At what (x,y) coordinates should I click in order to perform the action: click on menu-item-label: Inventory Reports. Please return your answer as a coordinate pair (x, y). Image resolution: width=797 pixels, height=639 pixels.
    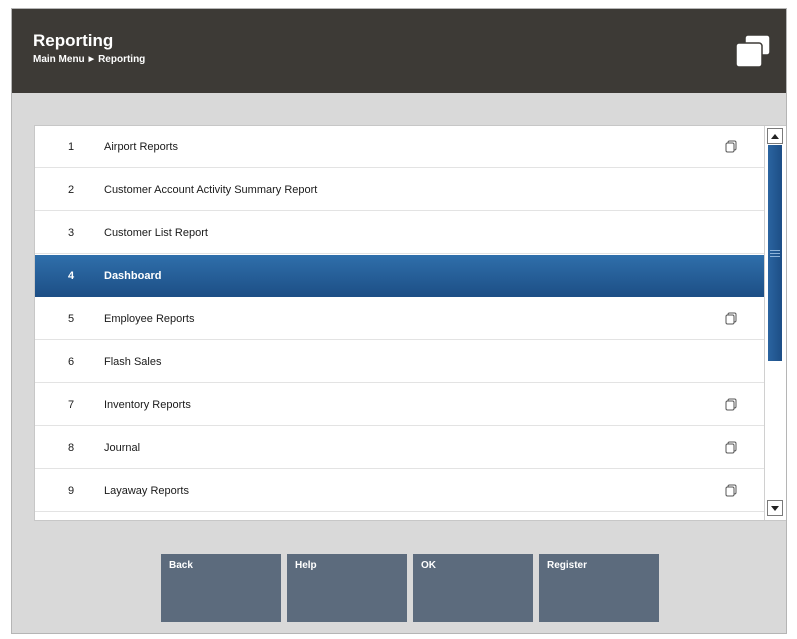
    Looking at the image, I should click on (147, 405).